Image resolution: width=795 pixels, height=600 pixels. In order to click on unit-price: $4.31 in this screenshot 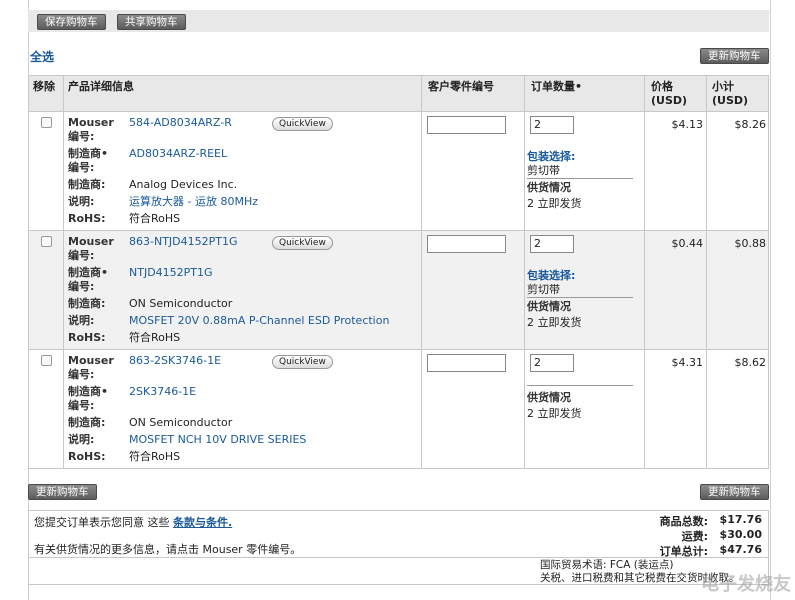, I will do `click(687, 362)`.